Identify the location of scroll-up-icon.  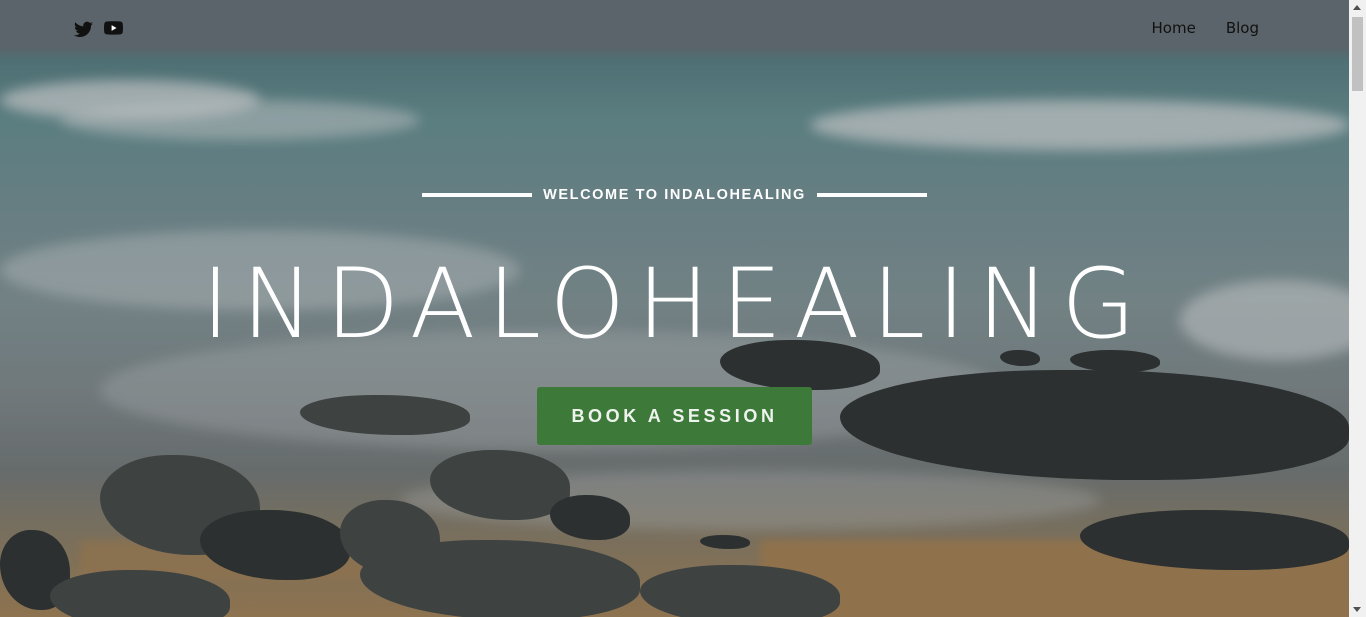
(1357, 7).